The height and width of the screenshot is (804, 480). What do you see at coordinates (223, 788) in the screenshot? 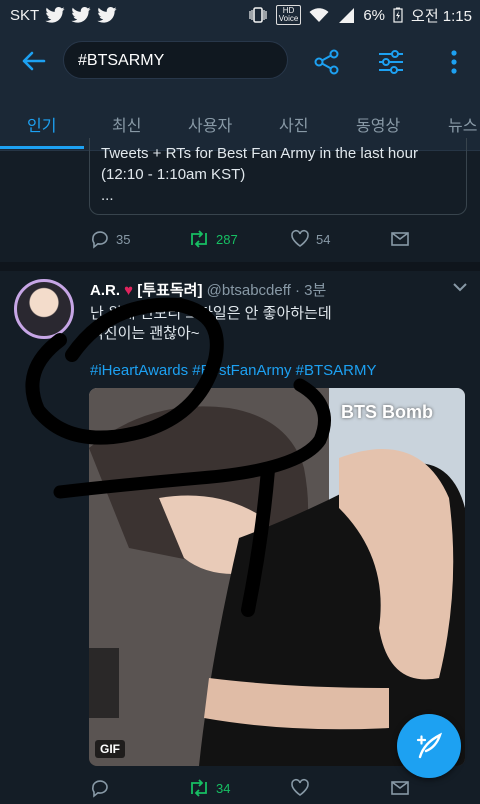
I see `retweet-count: 34` at bounding box center [223, 788].